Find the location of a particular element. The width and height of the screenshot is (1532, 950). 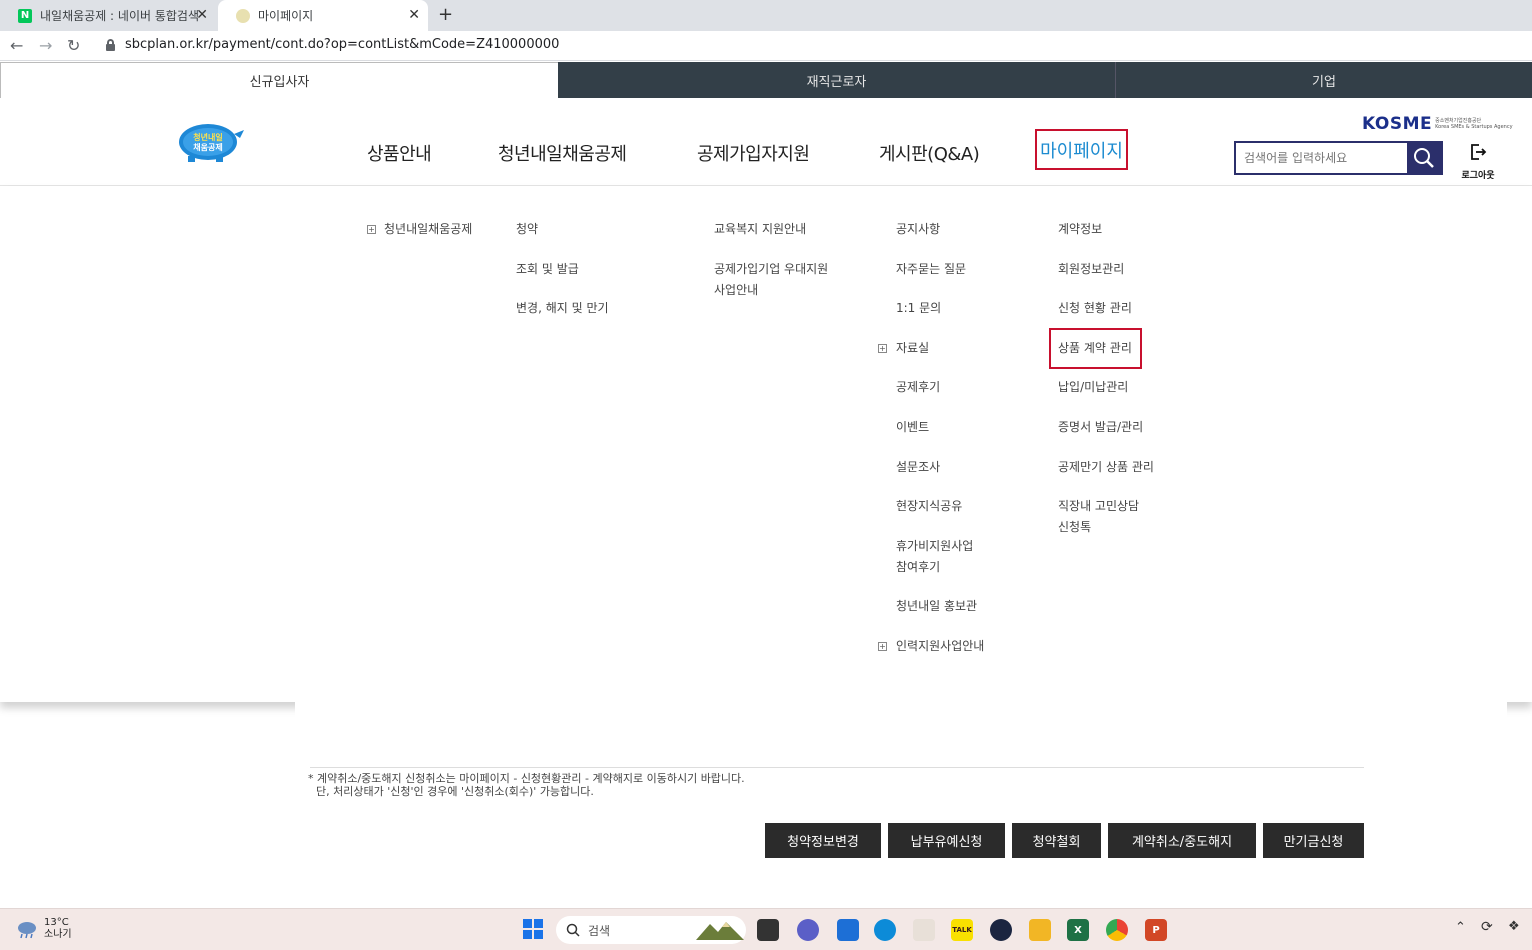

site-favicon-icon is located at coordinates (243, 15).